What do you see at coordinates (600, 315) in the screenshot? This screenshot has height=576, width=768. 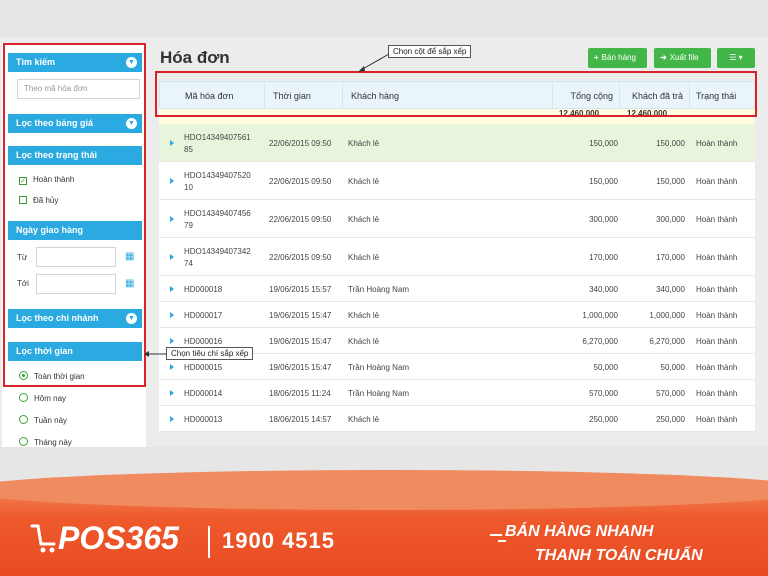 I see `invoice-total: 1,000,000` at bounding box center [600, 315].